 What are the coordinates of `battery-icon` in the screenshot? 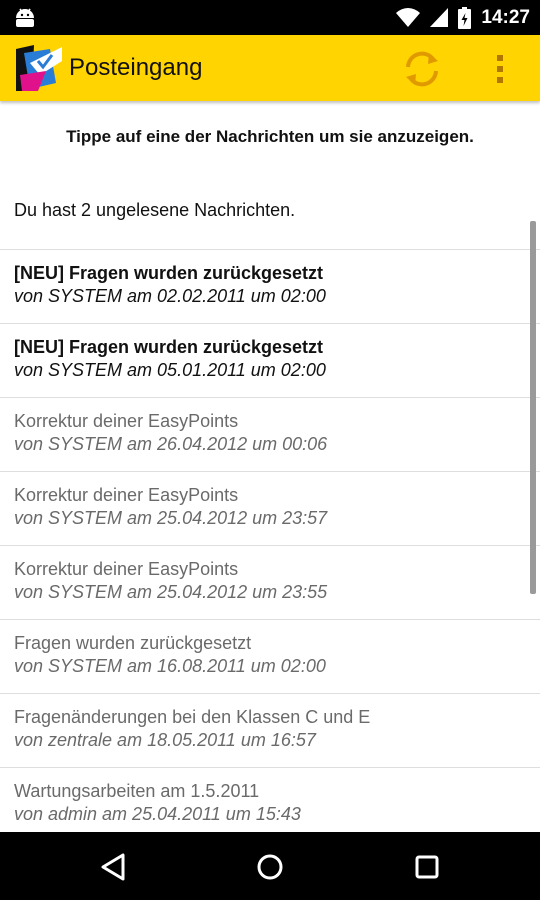 It's located at (465, 17).